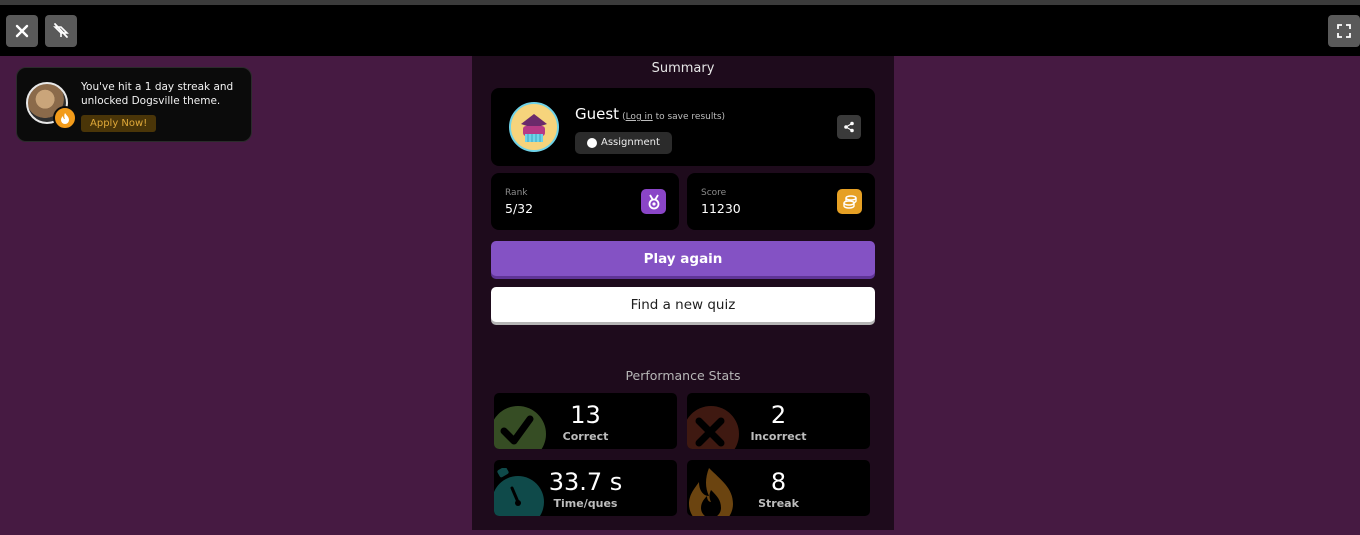 This screenshot has width=1360, height=535. I want to click on fullscreen-button, so click(1344, 31).